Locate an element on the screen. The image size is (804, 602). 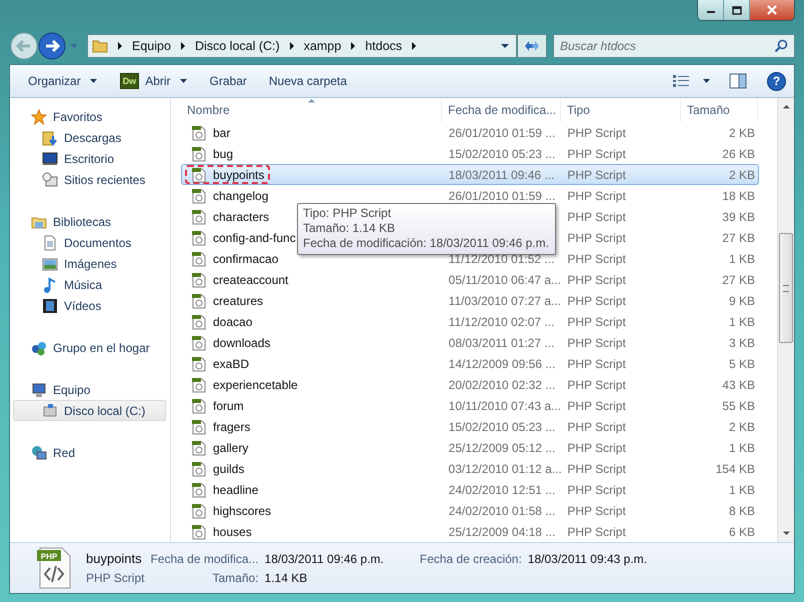
file-name: characters is located at coordinates (241, 217).